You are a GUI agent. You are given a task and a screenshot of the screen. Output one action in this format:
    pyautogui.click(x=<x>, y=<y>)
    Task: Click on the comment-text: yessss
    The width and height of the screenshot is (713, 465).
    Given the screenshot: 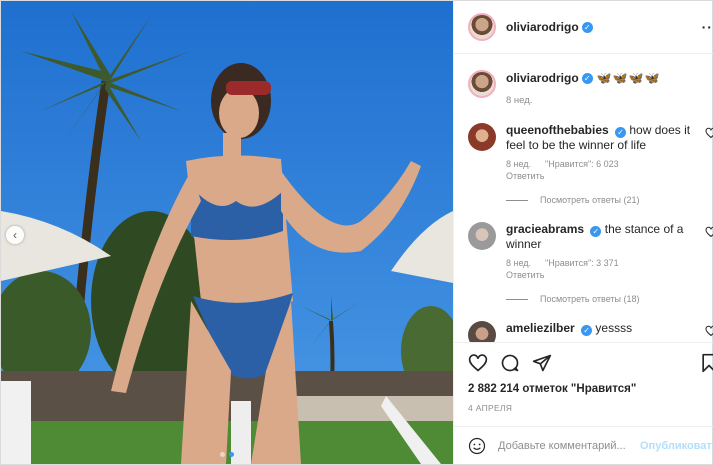 What is the action you would take?
    pyautogui.click(x=614, y=328)
    